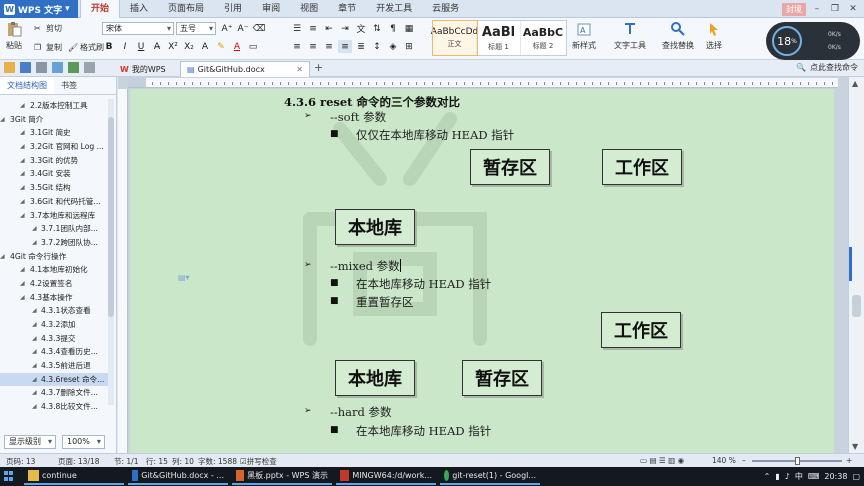  What do you see at coordinates (856, 265) in the screenshot?
I see `vertical-scrollbar: ▲ ▼` at bounding box center [856, 265].